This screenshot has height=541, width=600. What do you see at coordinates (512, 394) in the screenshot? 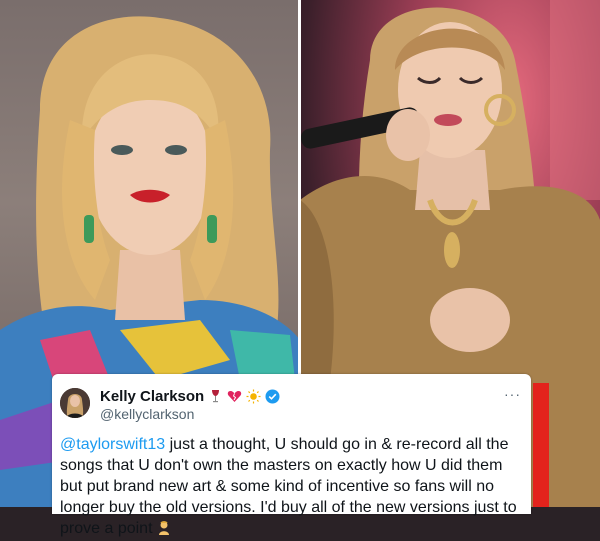
I see `more-options-icon: ···` at bounding box center [512, 394].